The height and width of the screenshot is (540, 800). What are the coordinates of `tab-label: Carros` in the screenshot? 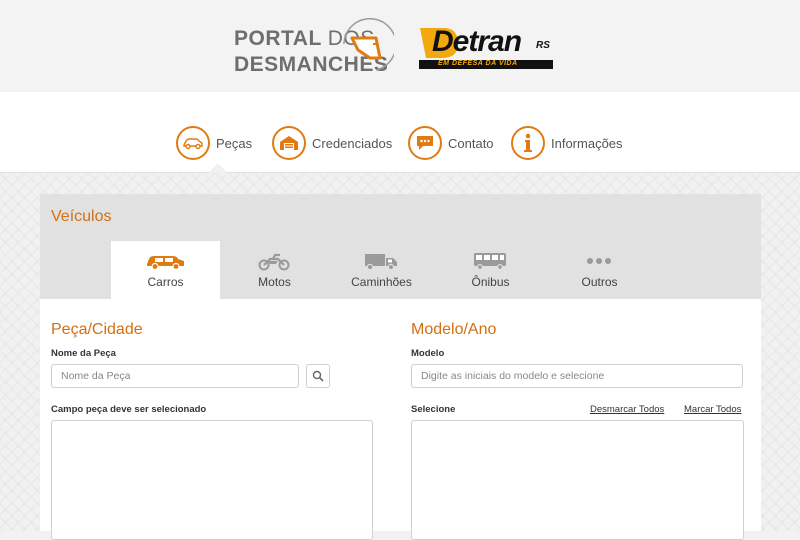 It's located at (165, 282).